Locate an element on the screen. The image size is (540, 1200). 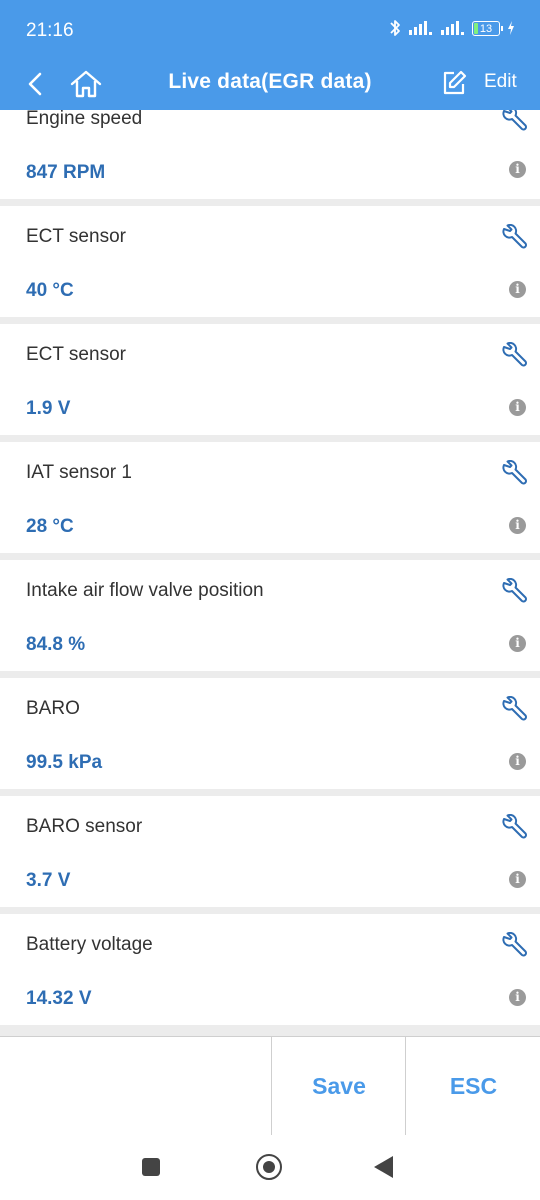
list-item: IAT sensor 1 28 °C i is located at coordinates (270, 497).